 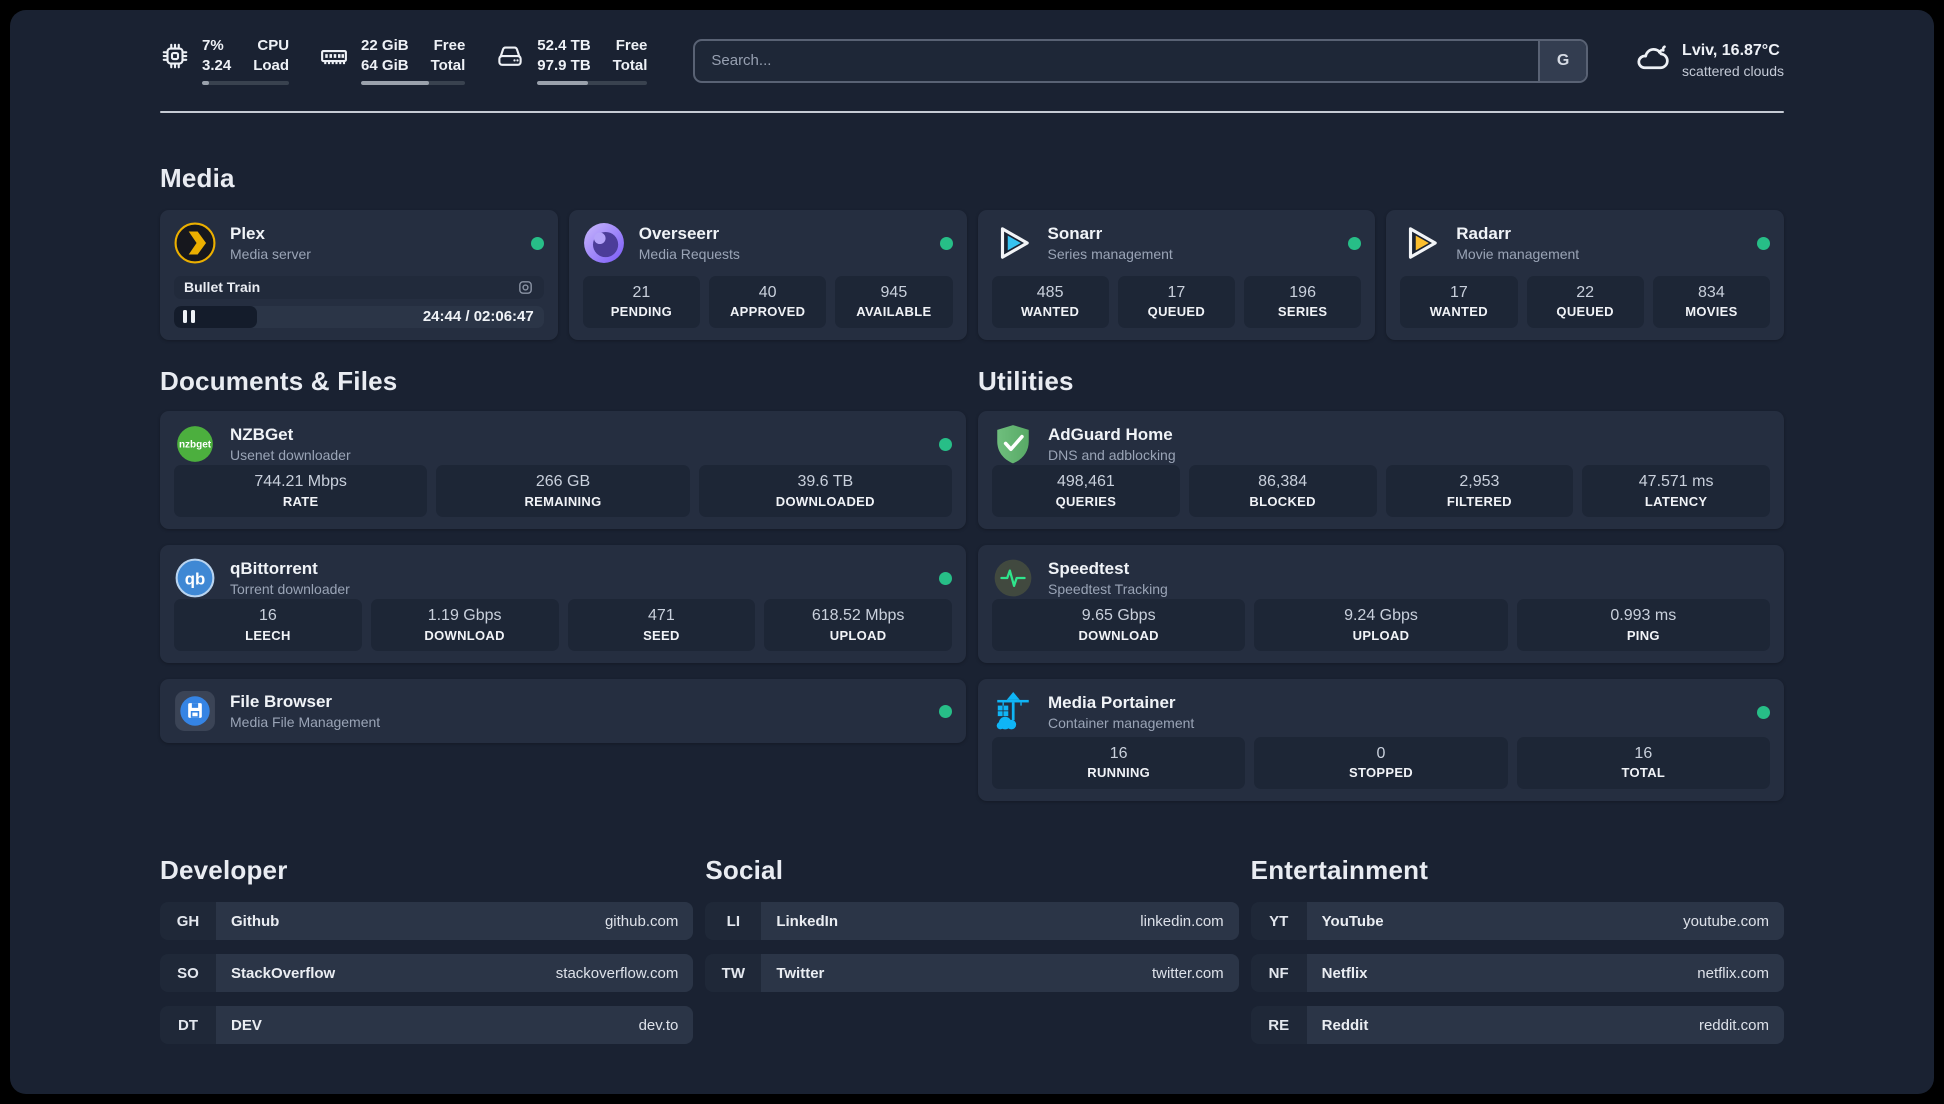 I want to click on qbittorrent-icon: qb, so click(x=195, y=578).